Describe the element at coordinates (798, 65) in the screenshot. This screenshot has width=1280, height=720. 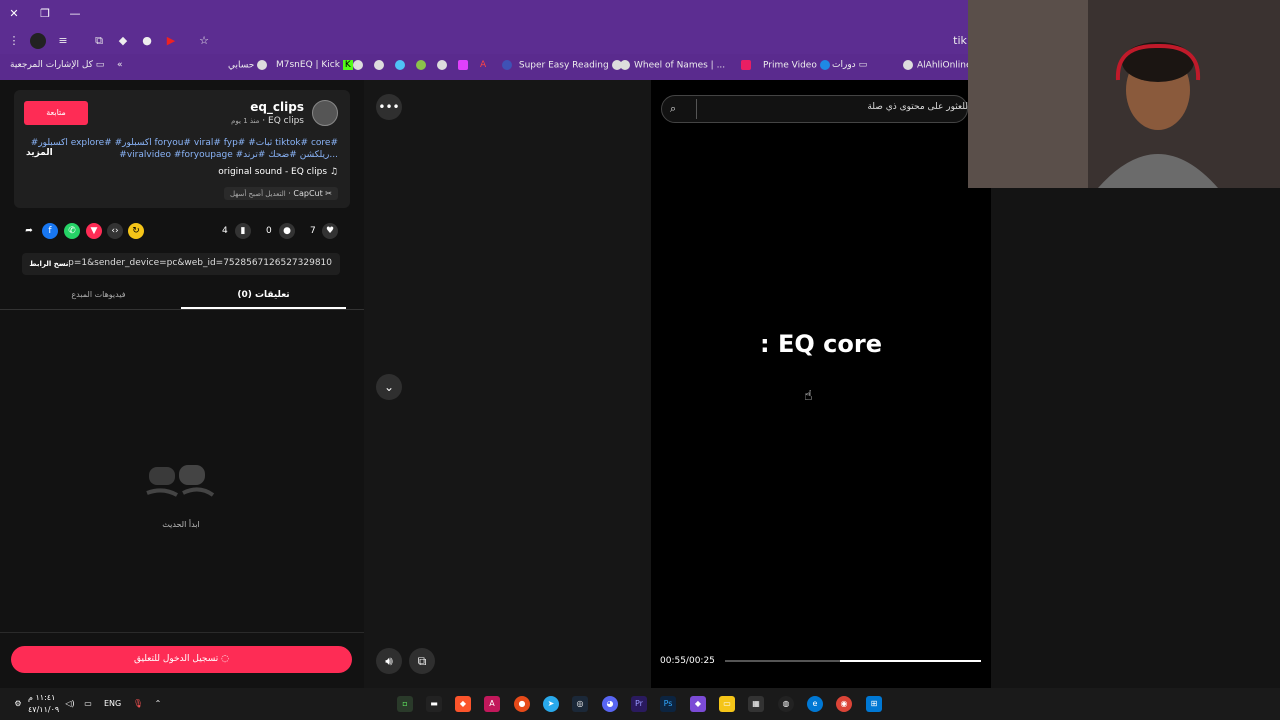
I see `bookmark-prime: Prime Video` at that location.